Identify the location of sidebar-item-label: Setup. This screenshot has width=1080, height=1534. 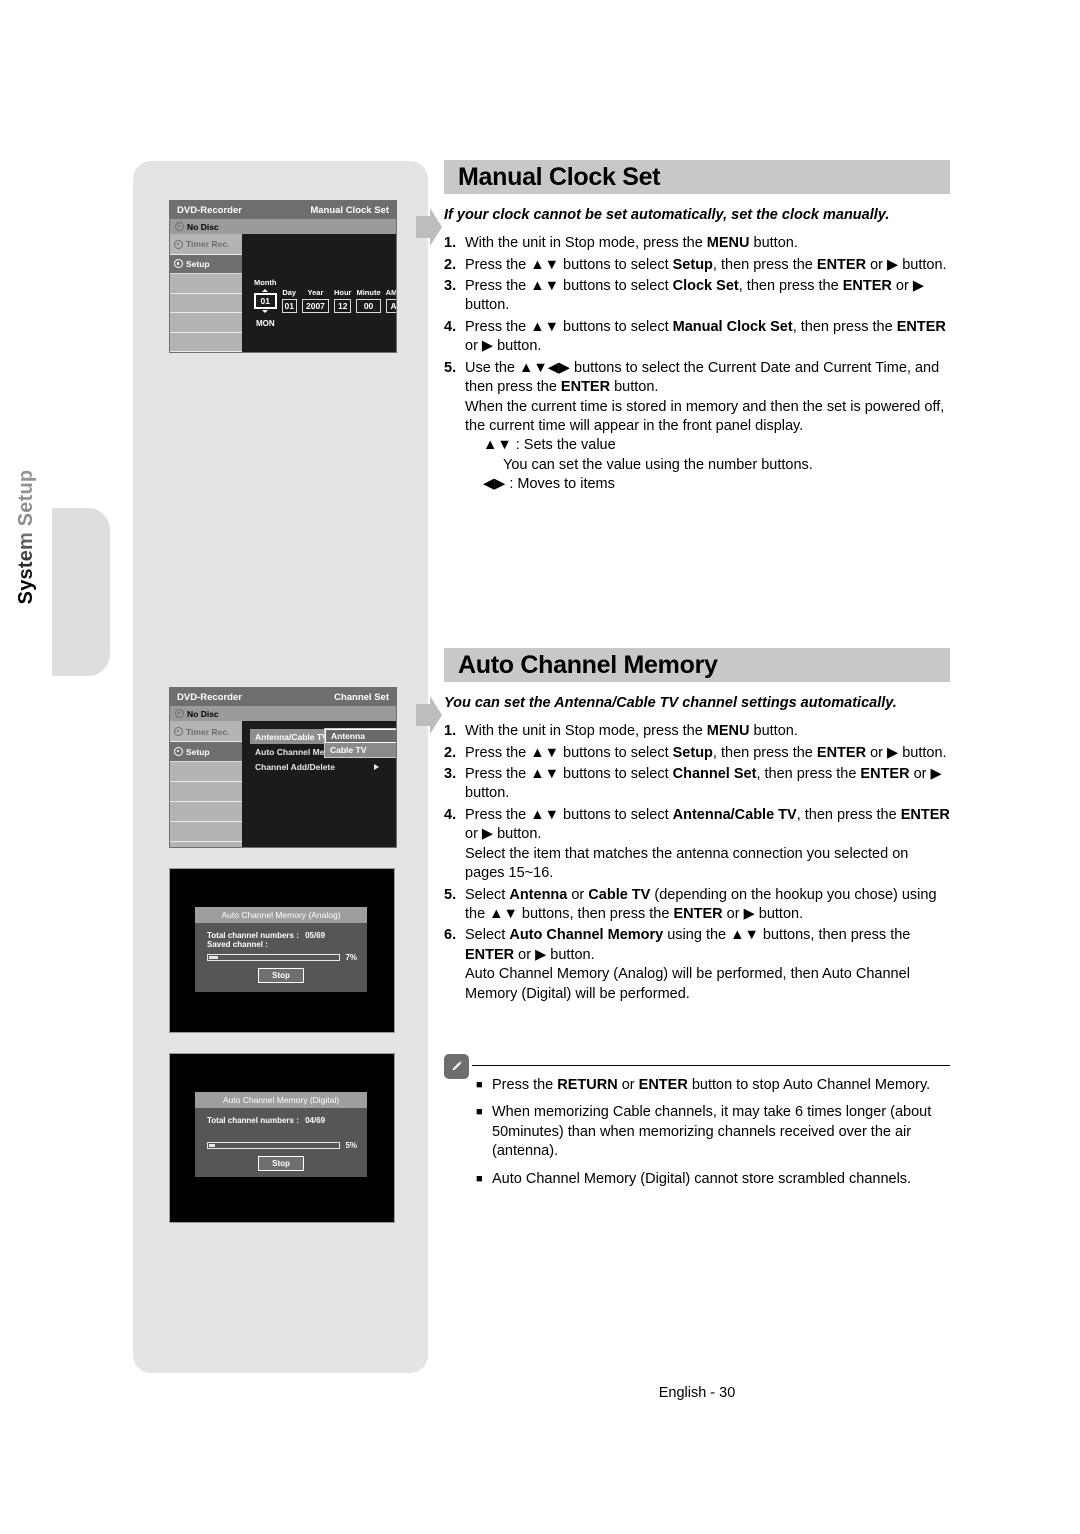
(198, 263).